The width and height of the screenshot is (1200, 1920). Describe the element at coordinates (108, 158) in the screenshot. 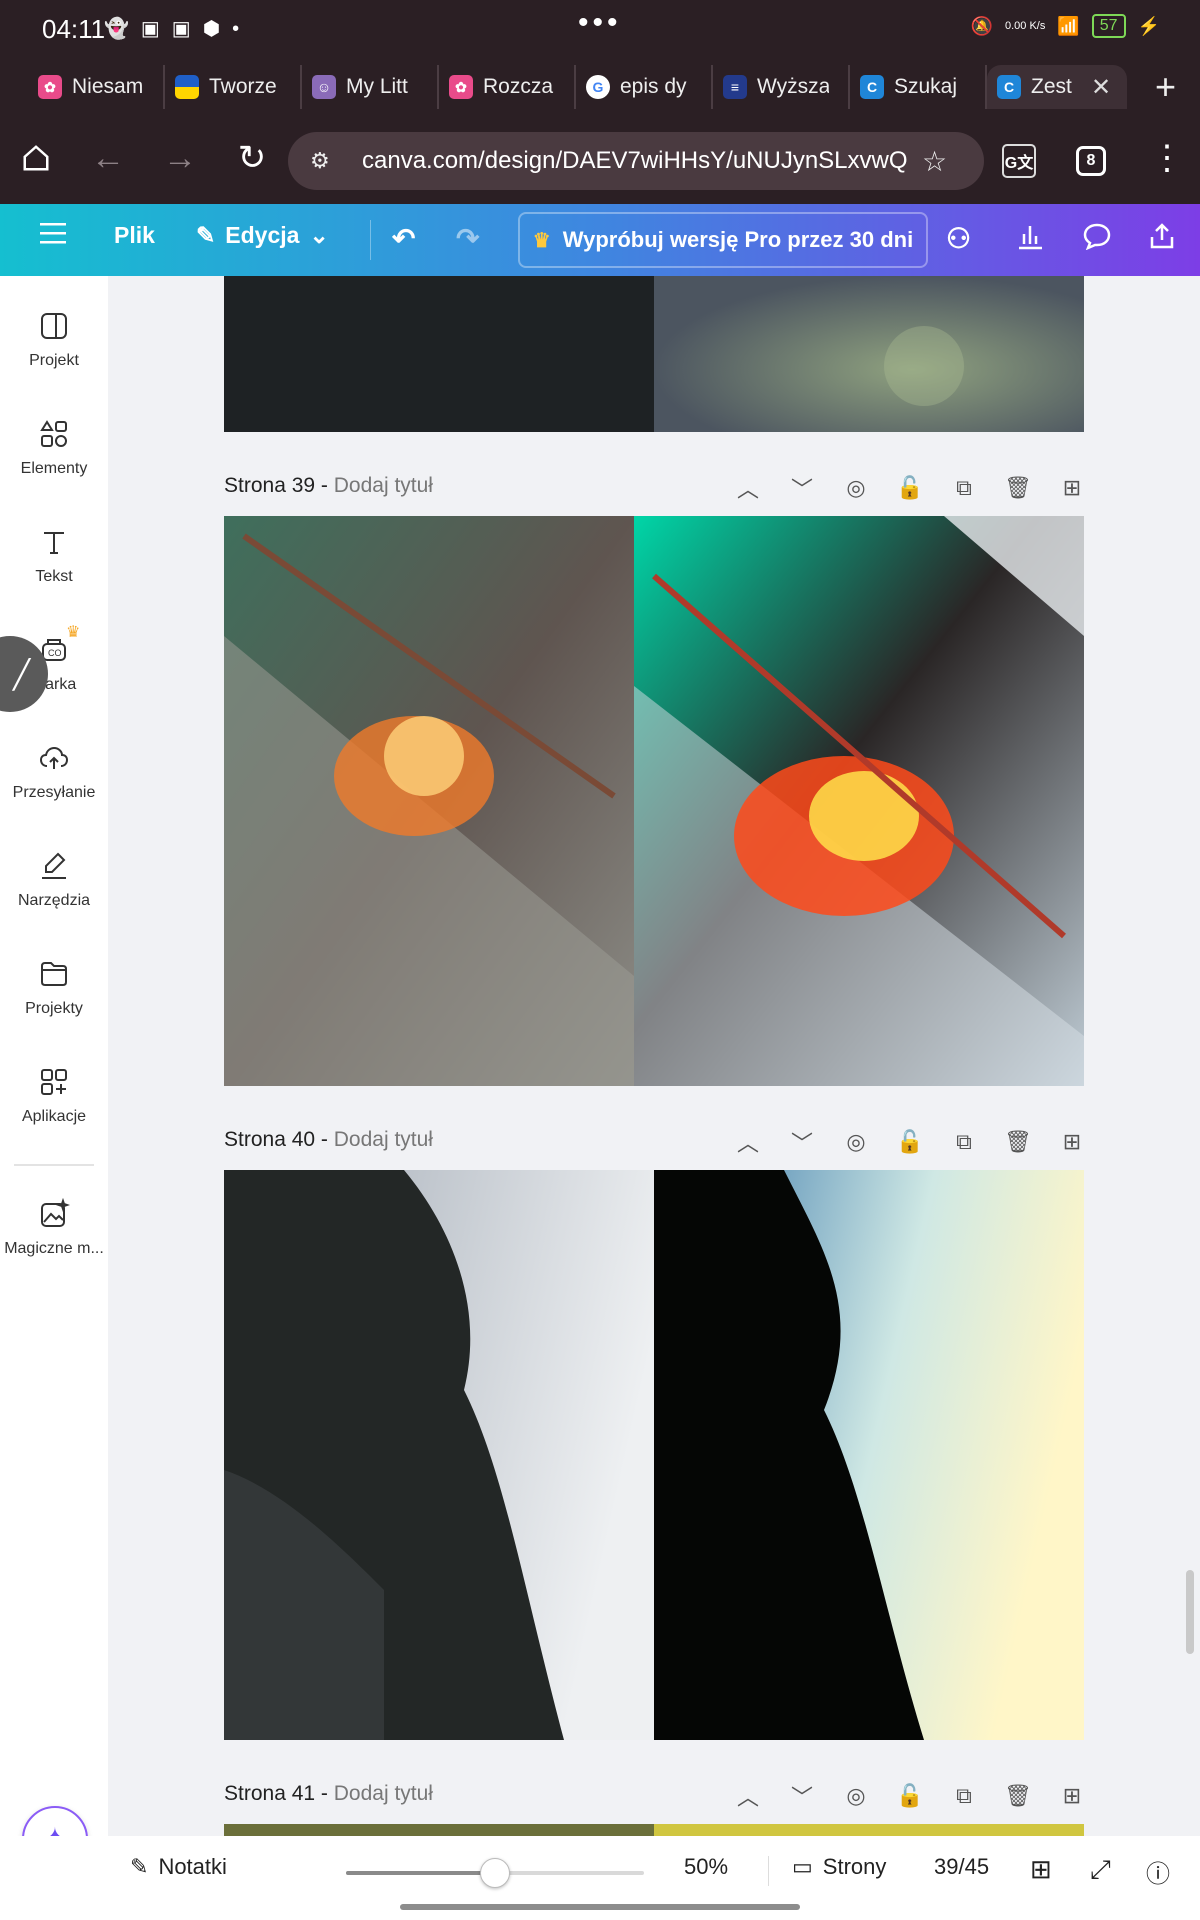

I see `back-icon: ←` at that location.